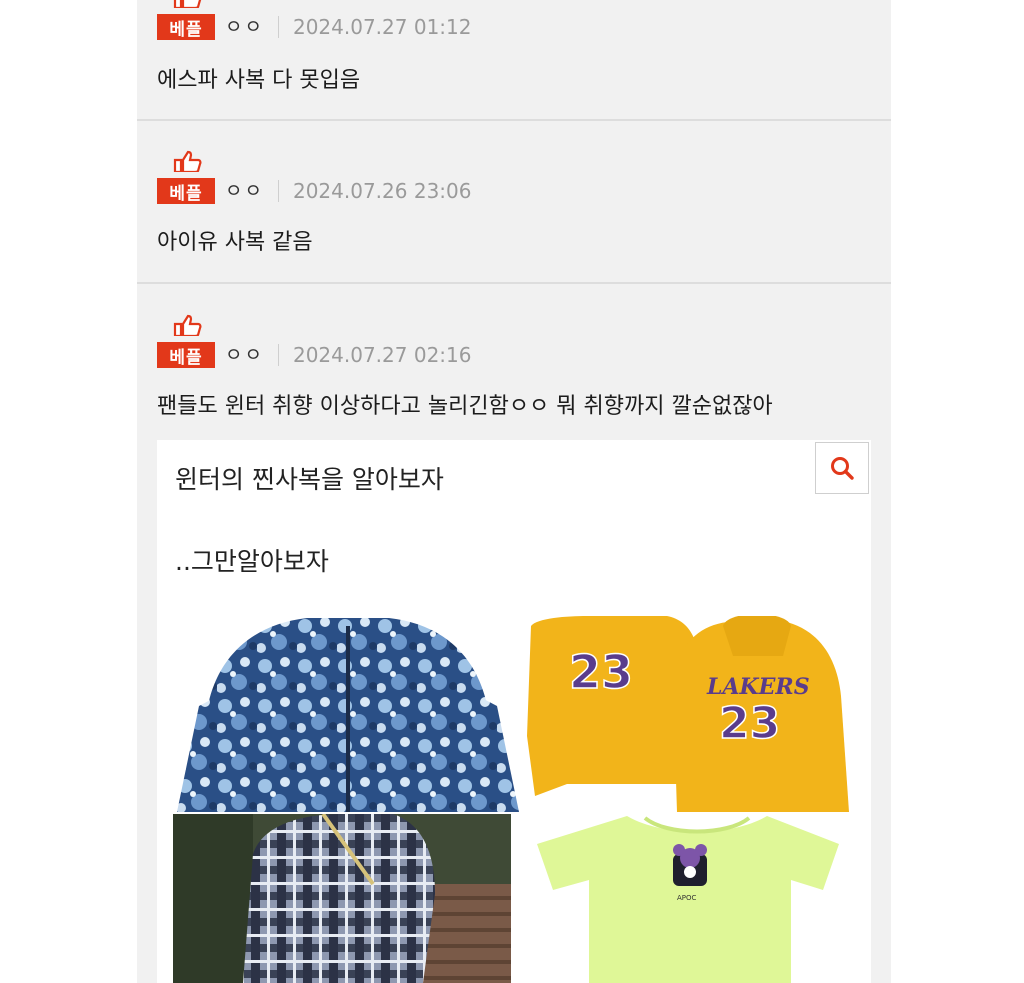 This screenshot has height=983, width=1024. I want to click on comment-meta: 베플 ㅇㅇ 2024.07.27 02:16, so click(314, 341).